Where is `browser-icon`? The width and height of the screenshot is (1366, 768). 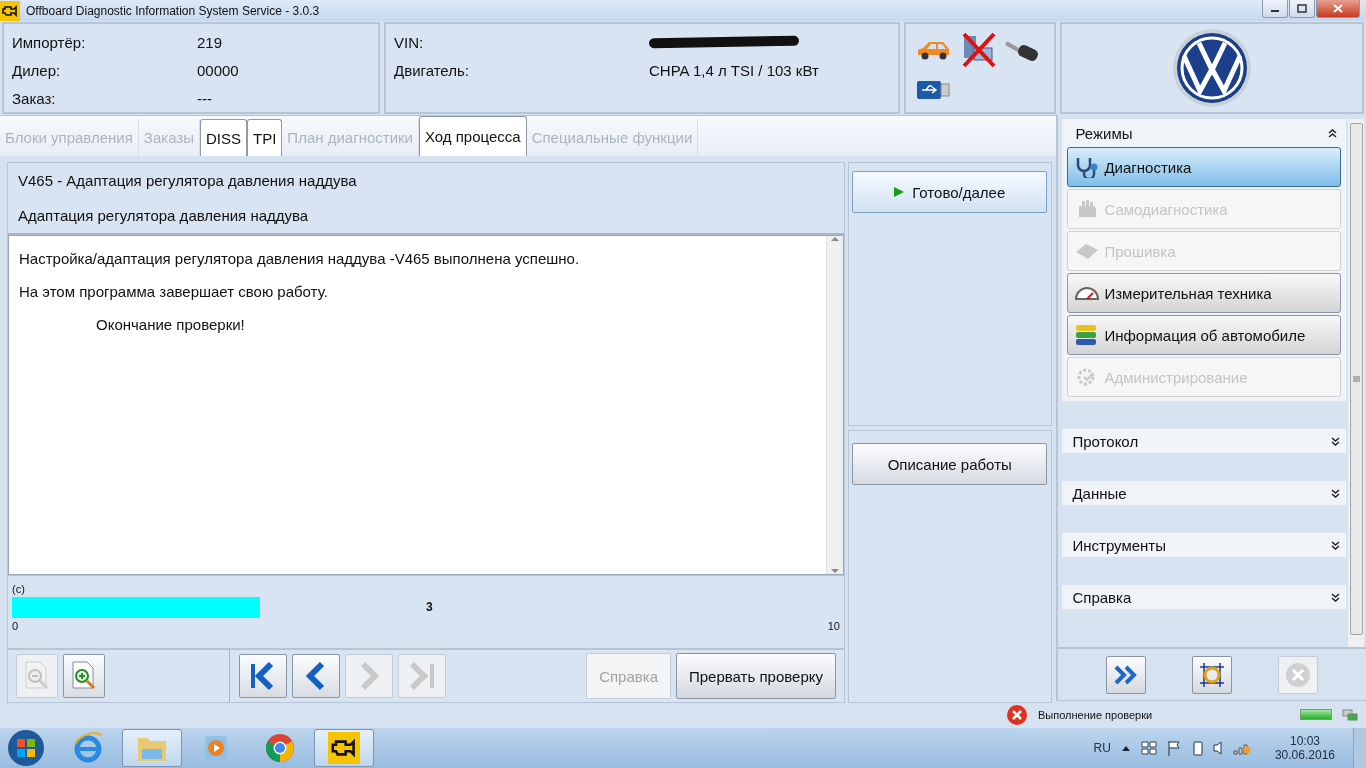 browser-icon is located at coordinates (88, 748).